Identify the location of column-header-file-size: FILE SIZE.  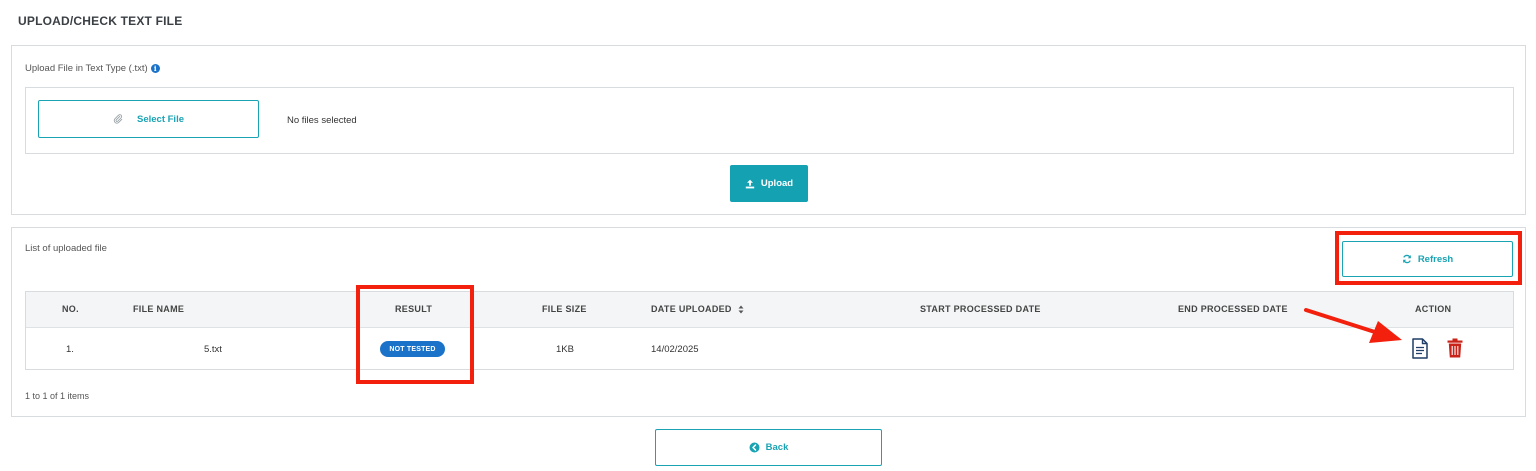
(564, 309).